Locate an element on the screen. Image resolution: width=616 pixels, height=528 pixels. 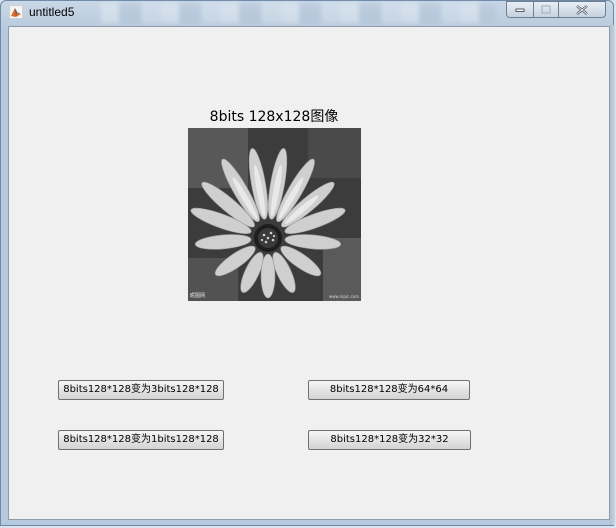
maximize-icon is located at coordinates (546, 9).